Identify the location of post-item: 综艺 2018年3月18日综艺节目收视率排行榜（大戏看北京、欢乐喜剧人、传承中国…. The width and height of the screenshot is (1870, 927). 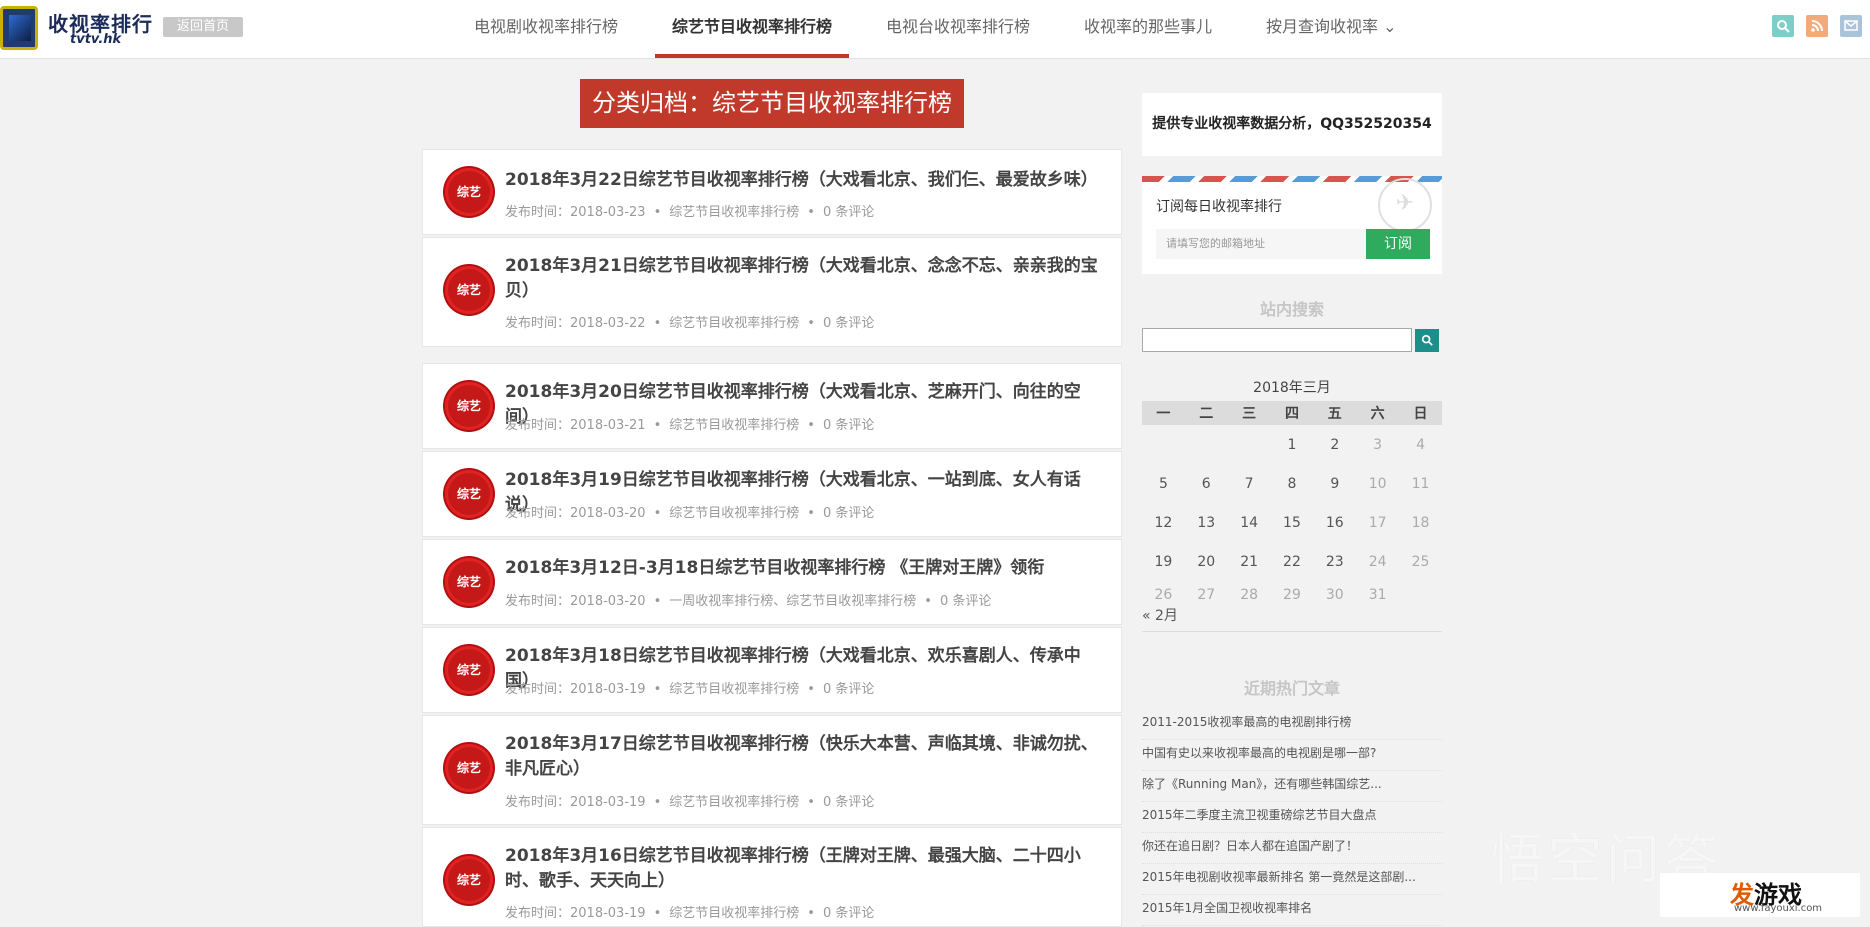
(772, 670).